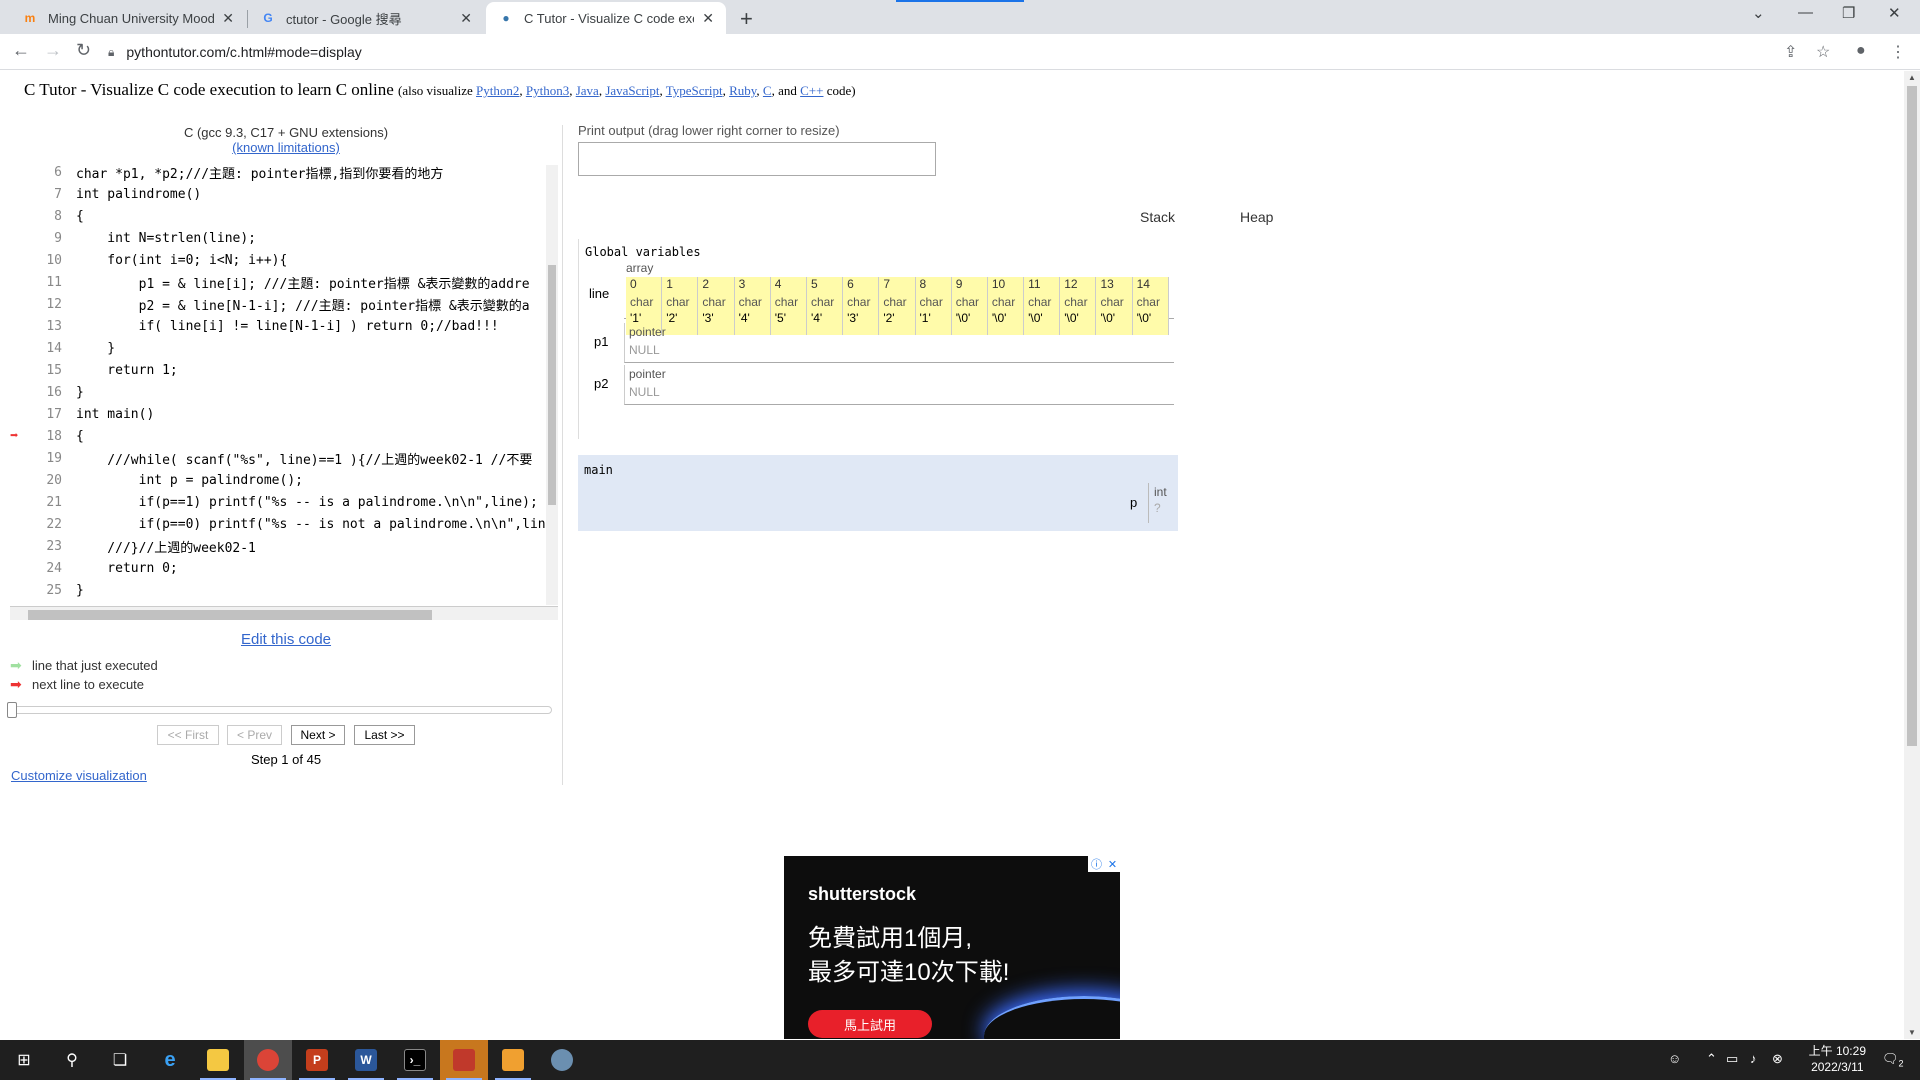  Describe the element at coordinates (72, 1060) in the screenshot. I see `search-icon: ⚲` at that location.